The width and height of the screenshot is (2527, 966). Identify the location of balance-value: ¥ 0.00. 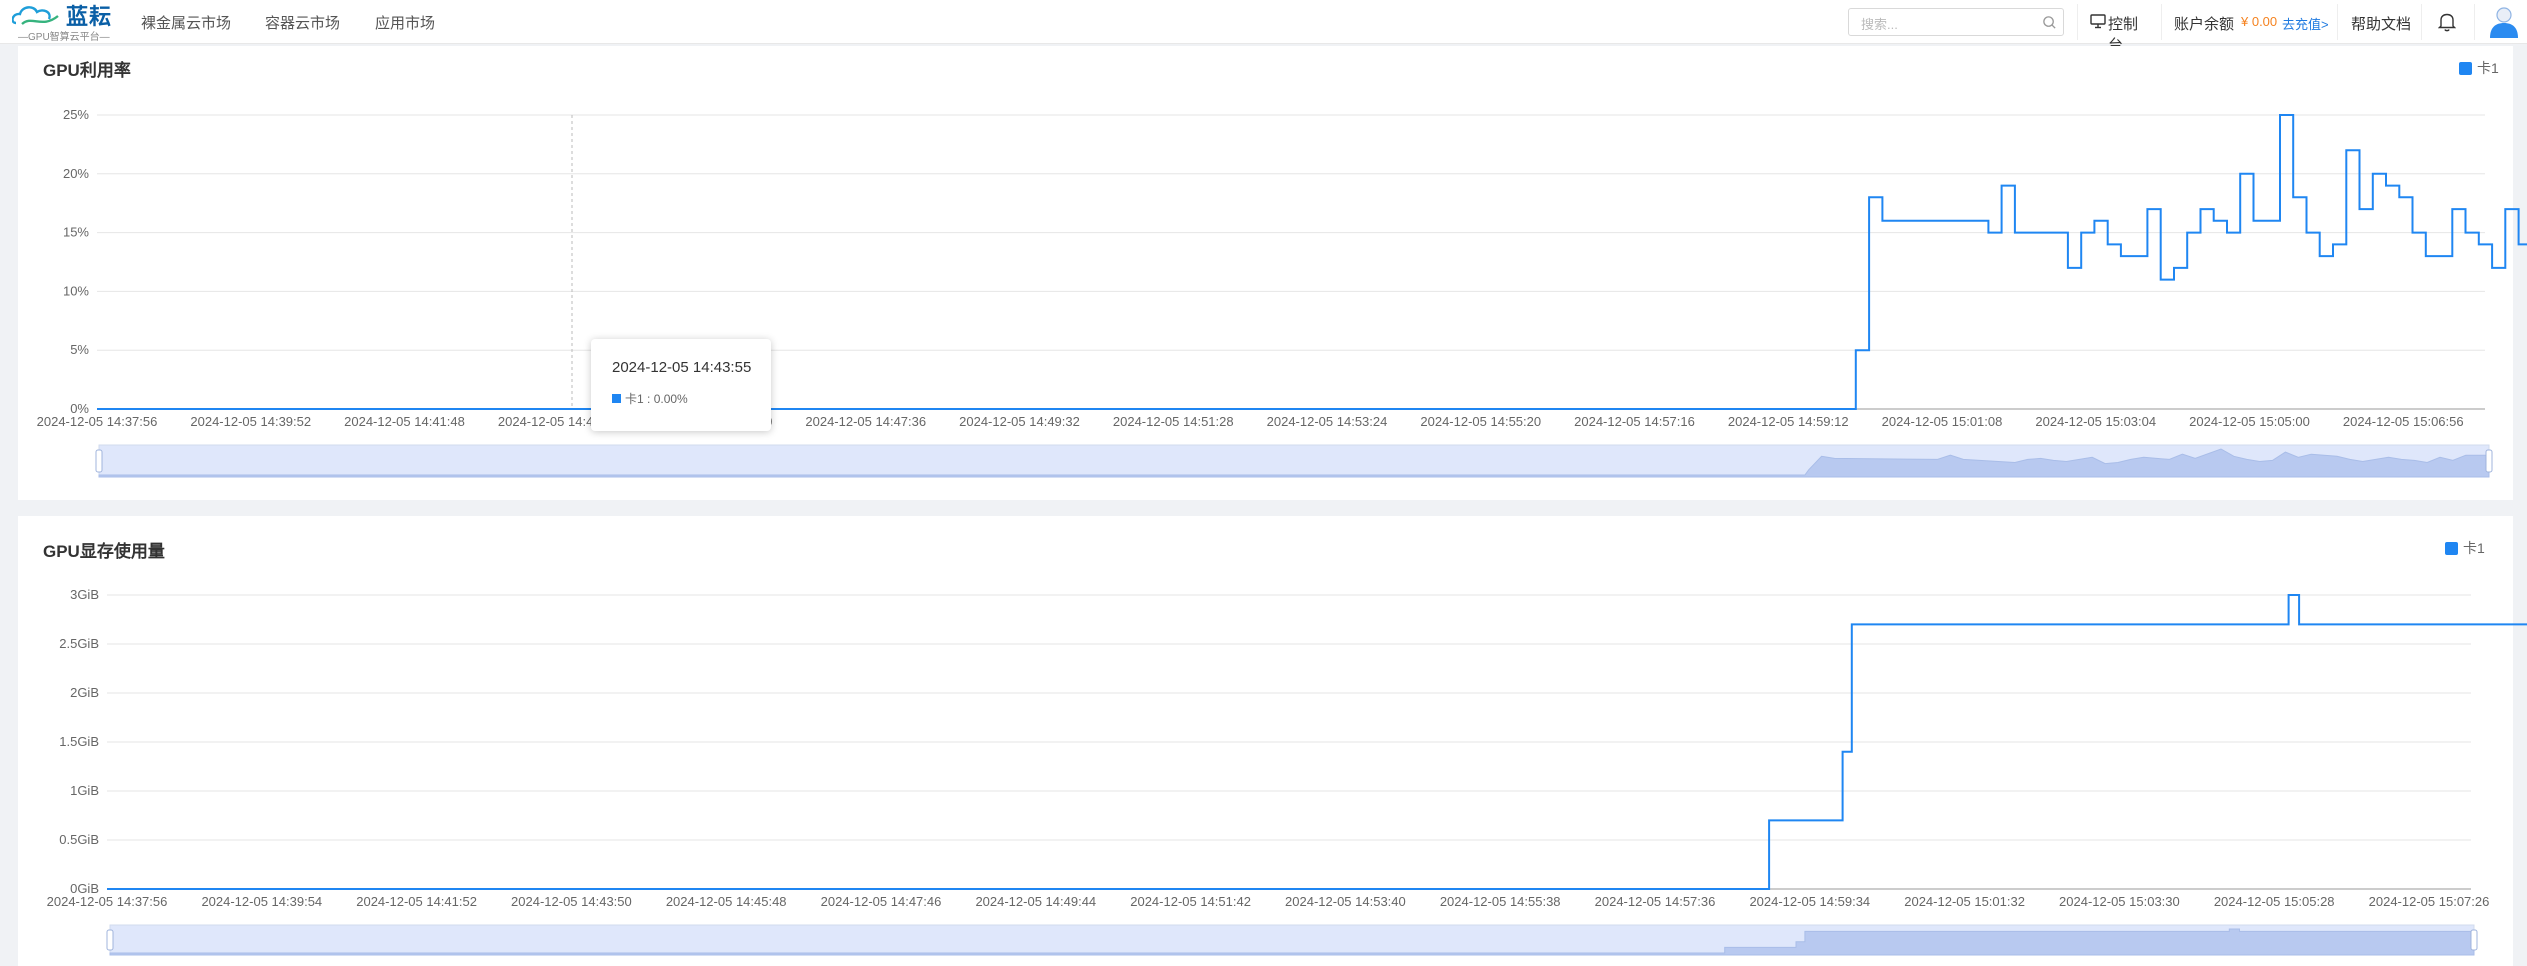
(2259, 21).